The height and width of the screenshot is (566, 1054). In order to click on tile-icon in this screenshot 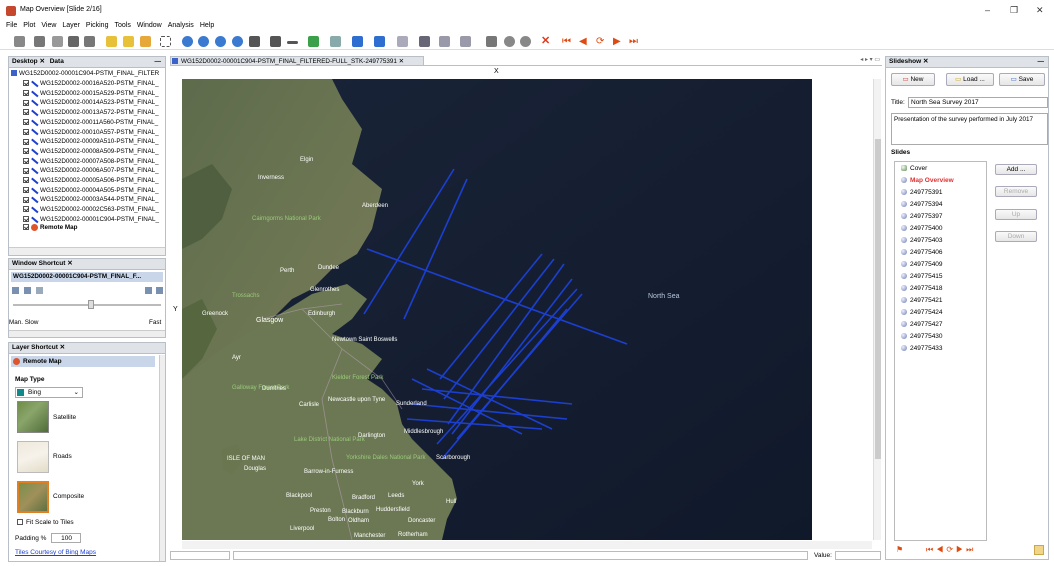, I will do `click(148, 290)`.